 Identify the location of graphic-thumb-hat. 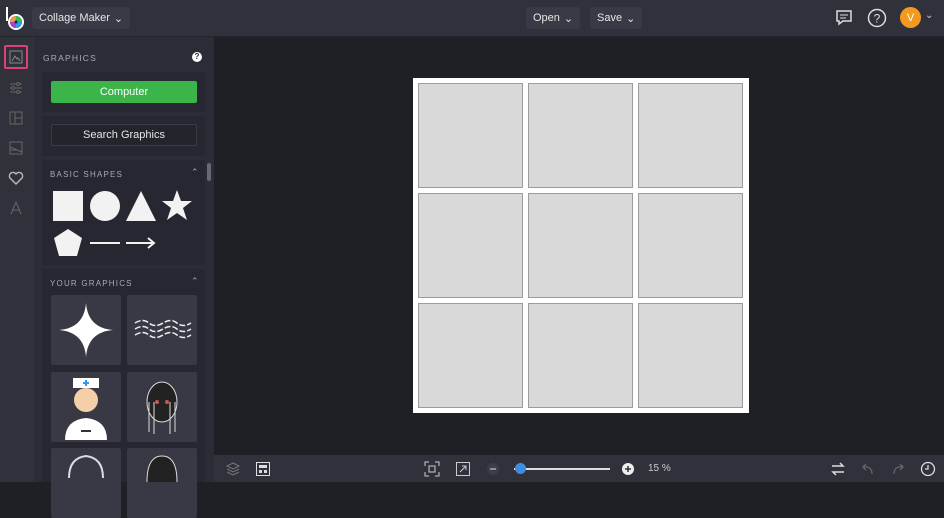
(86, 483).